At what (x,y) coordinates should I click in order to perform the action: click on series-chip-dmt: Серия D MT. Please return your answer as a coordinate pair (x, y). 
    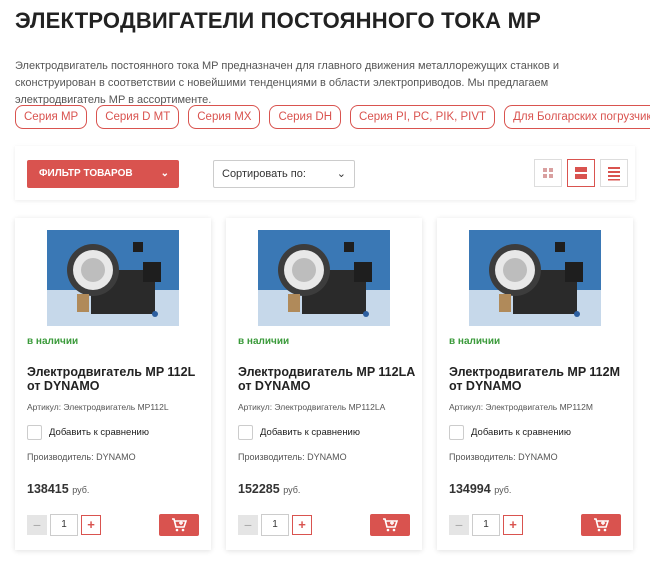
    Looking at the image, I should click on (138, 117).